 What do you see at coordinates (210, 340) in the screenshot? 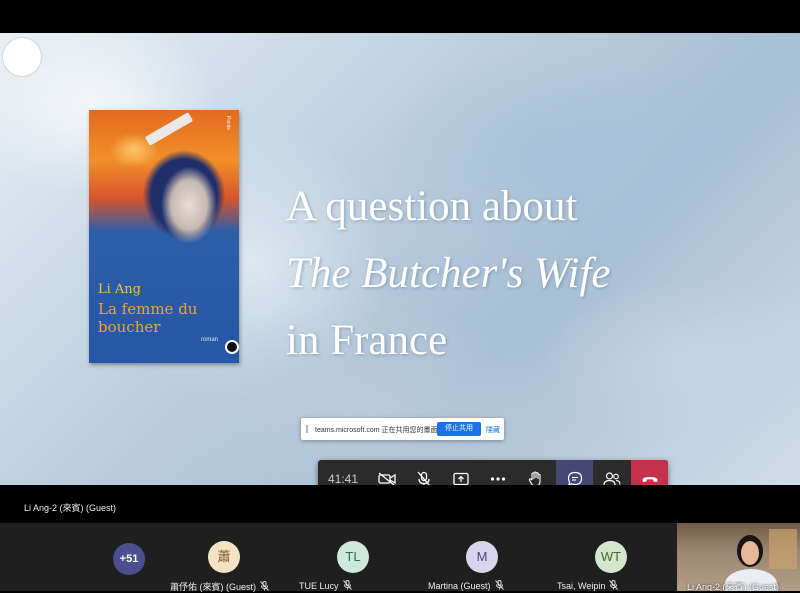
I see `book-genre: roman` at bounding box center [210, 340].